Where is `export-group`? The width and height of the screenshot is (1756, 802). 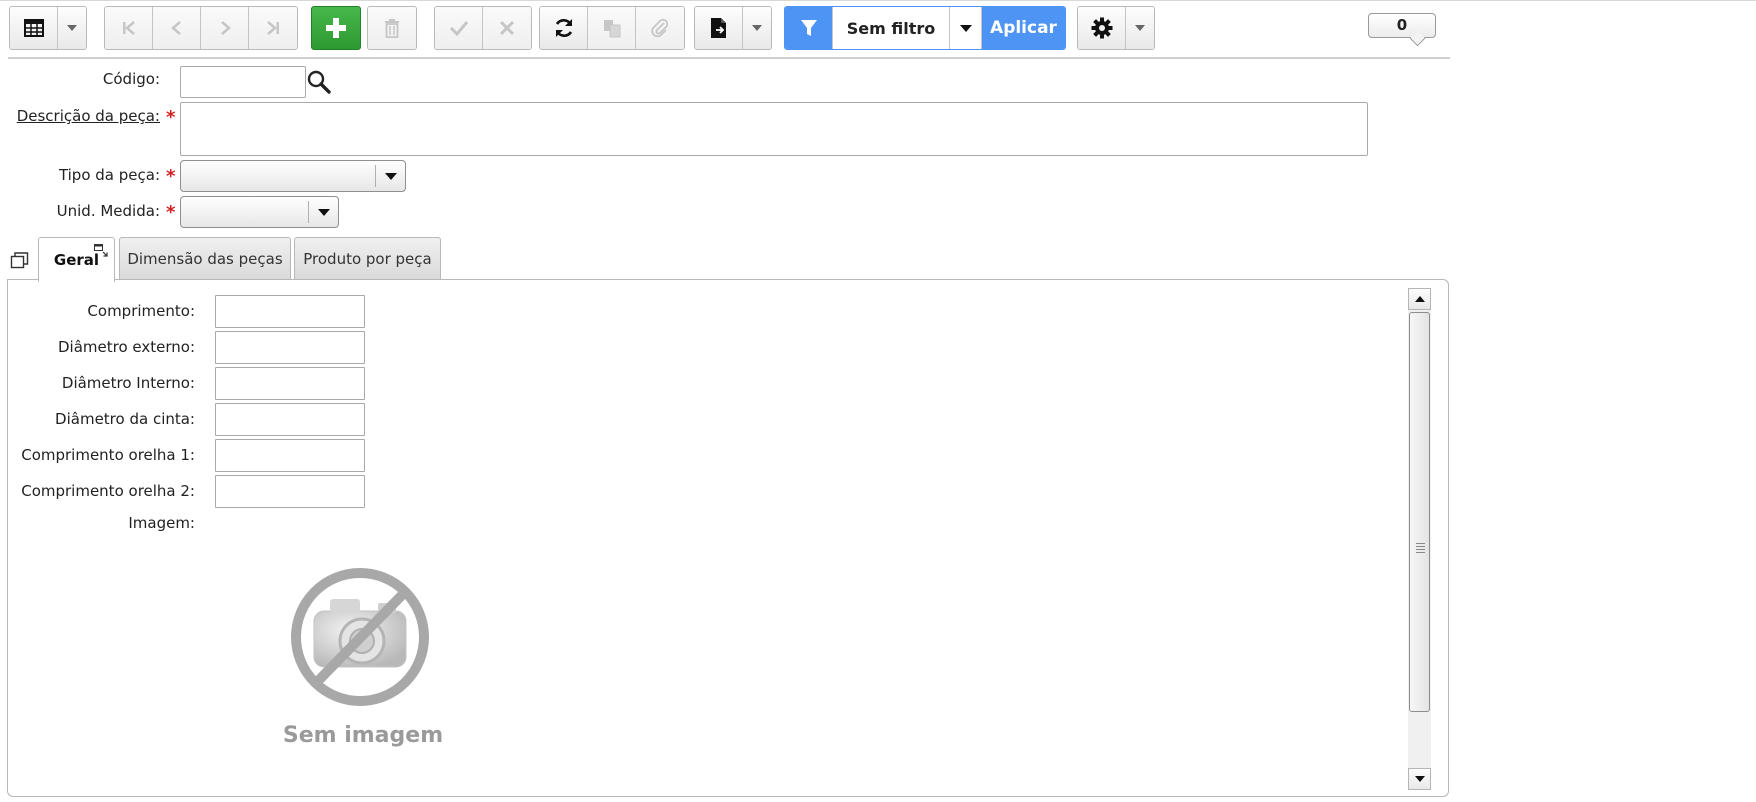 export-group is located at coordinates (733, 28).